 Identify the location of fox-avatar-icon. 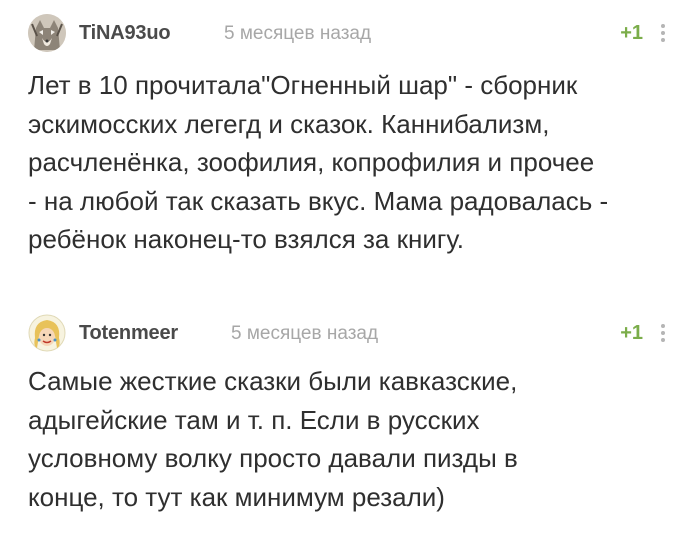
(47, 33).